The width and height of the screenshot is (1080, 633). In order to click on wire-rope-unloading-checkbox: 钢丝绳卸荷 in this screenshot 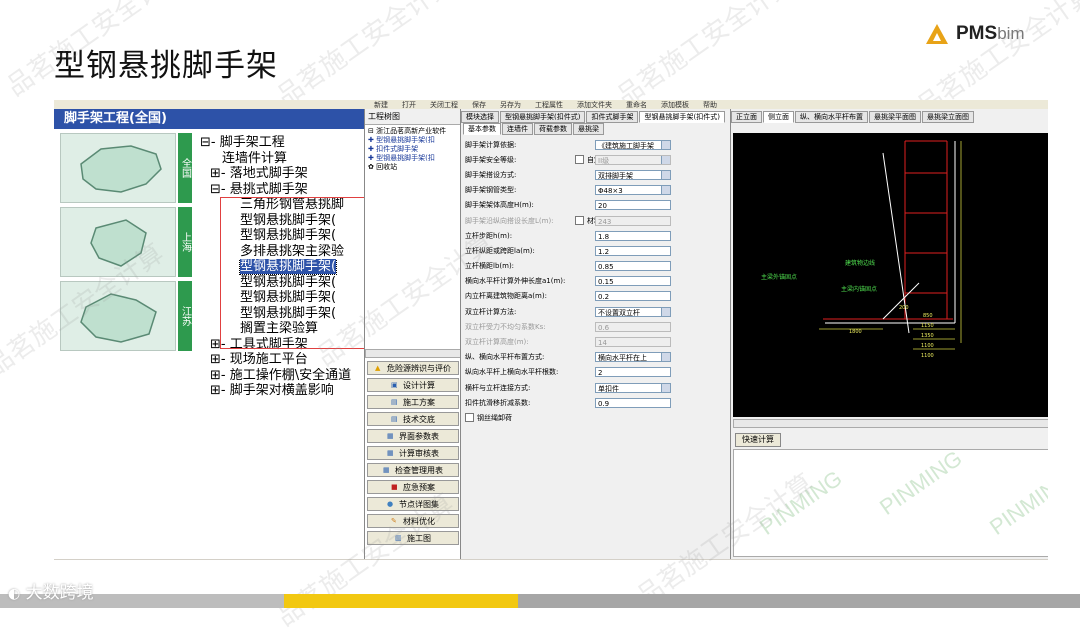, I will do `click(590, 417)`.